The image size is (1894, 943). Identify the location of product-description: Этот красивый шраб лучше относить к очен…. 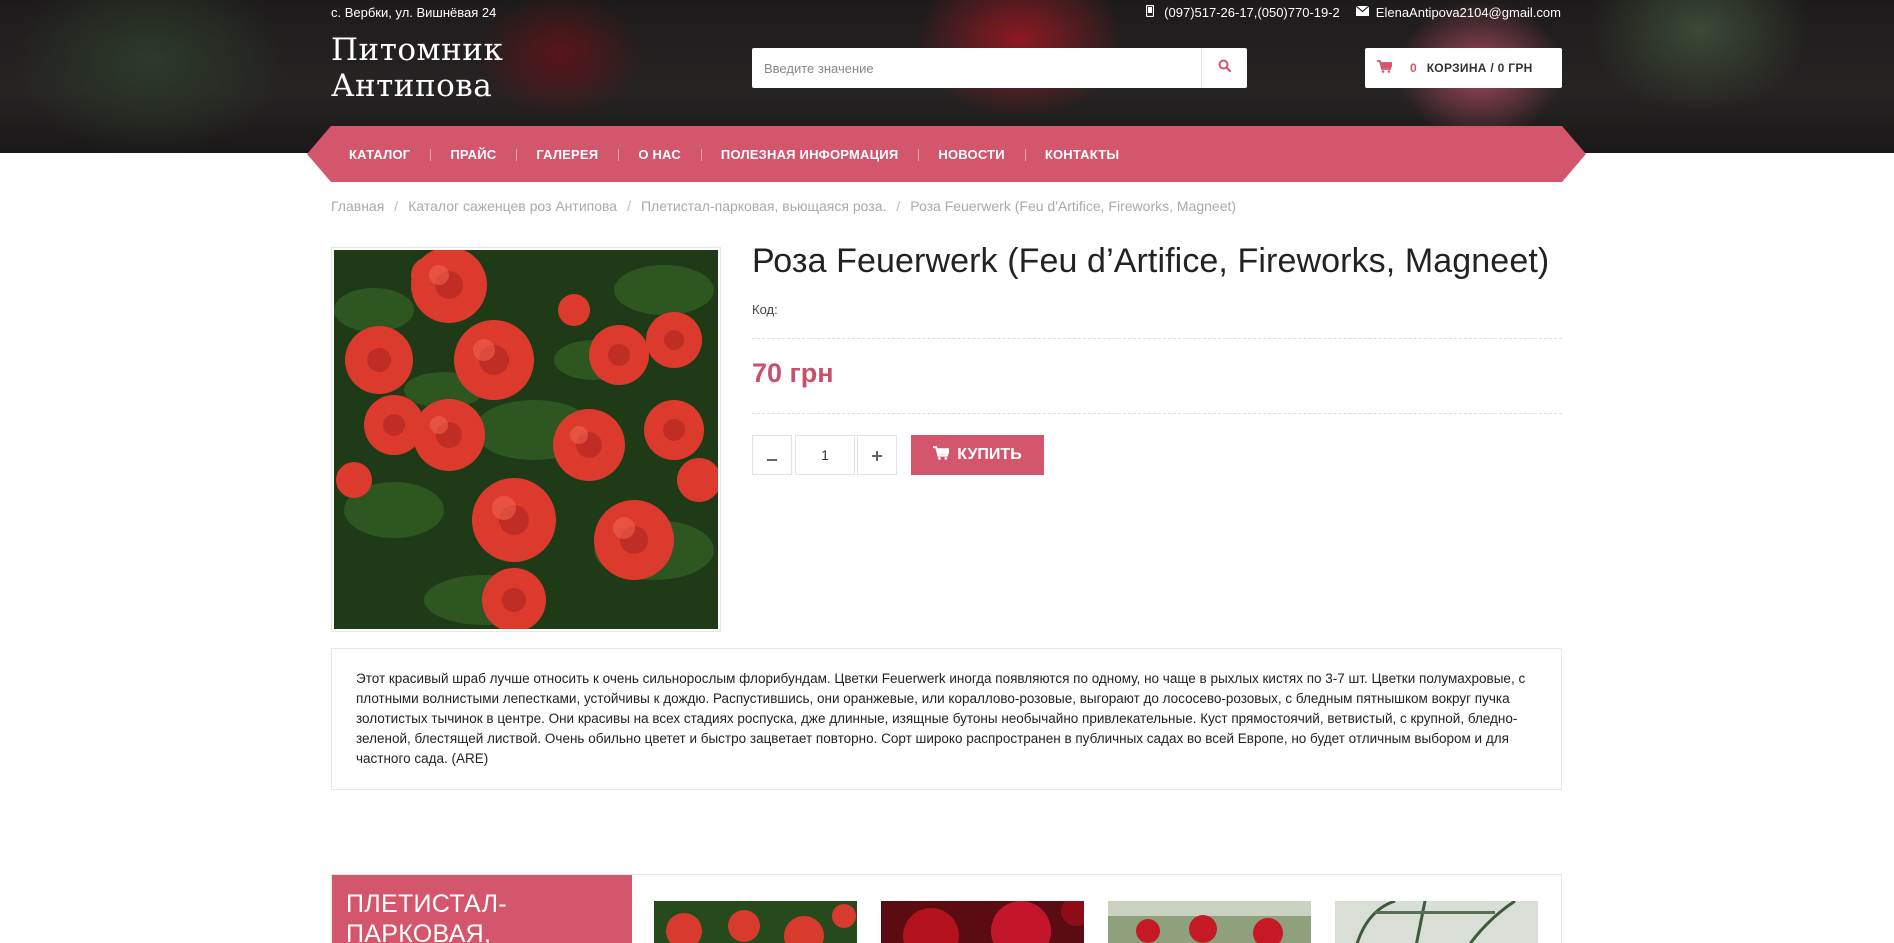
(946, 719).